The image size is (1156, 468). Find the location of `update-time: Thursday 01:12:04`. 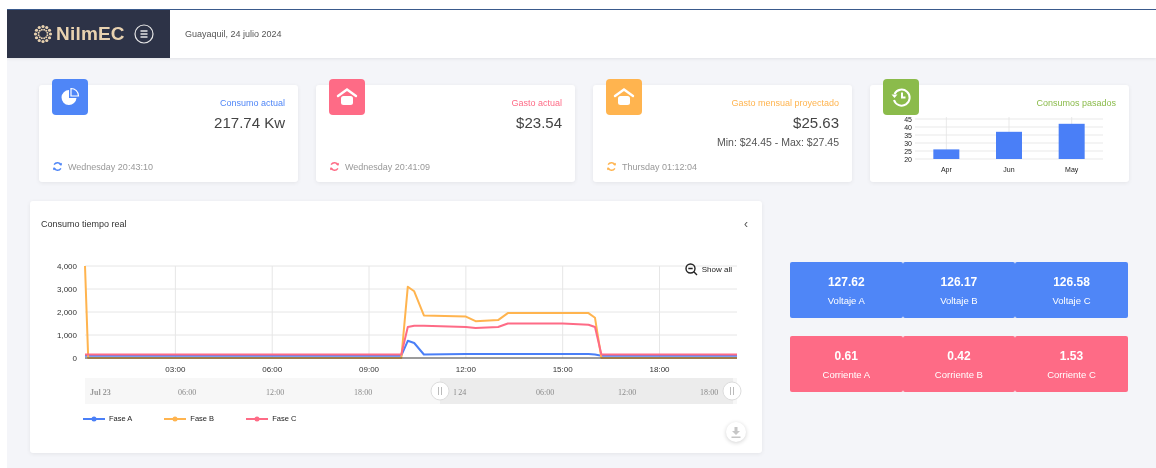

update-time: Thursday 01:12:04 is located at coordinates (660, 166).